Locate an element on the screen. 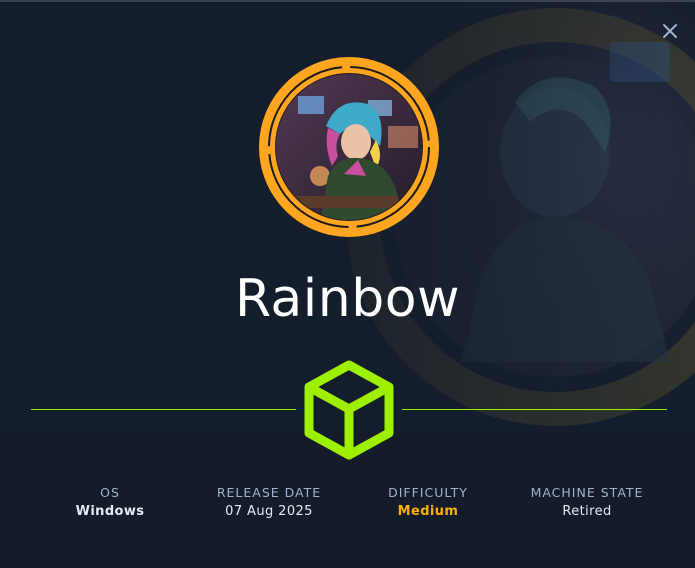 The height and width of the screenshot is (568, 695). cube-icon is located at coordinates (349, 410).